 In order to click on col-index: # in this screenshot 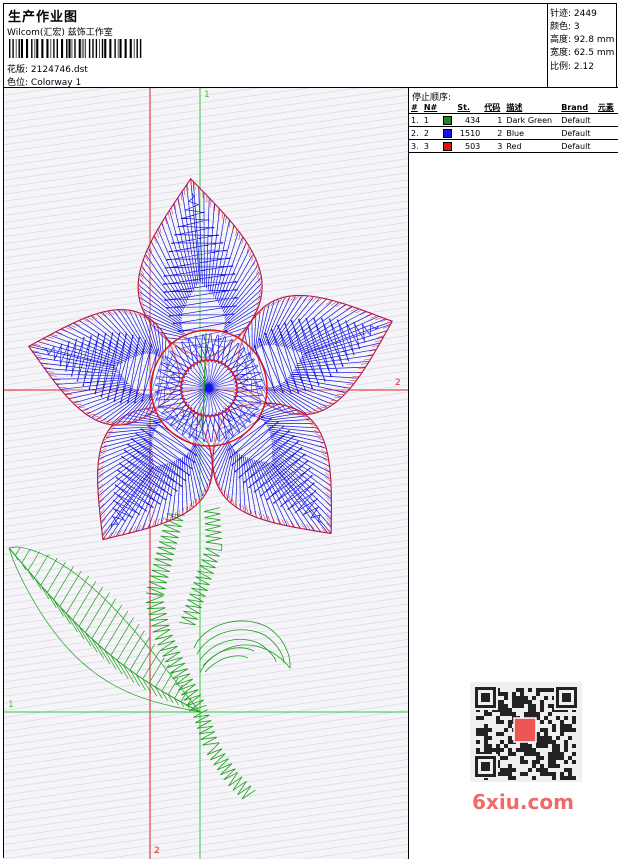, I will do `click(415, 107)`.